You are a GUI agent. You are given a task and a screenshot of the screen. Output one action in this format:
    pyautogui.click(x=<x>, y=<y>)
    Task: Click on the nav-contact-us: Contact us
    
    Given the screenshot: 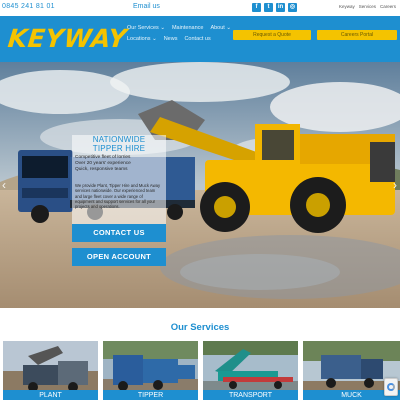 What is the action you would take?
    pyautogui.click(x=197, y=39)
    